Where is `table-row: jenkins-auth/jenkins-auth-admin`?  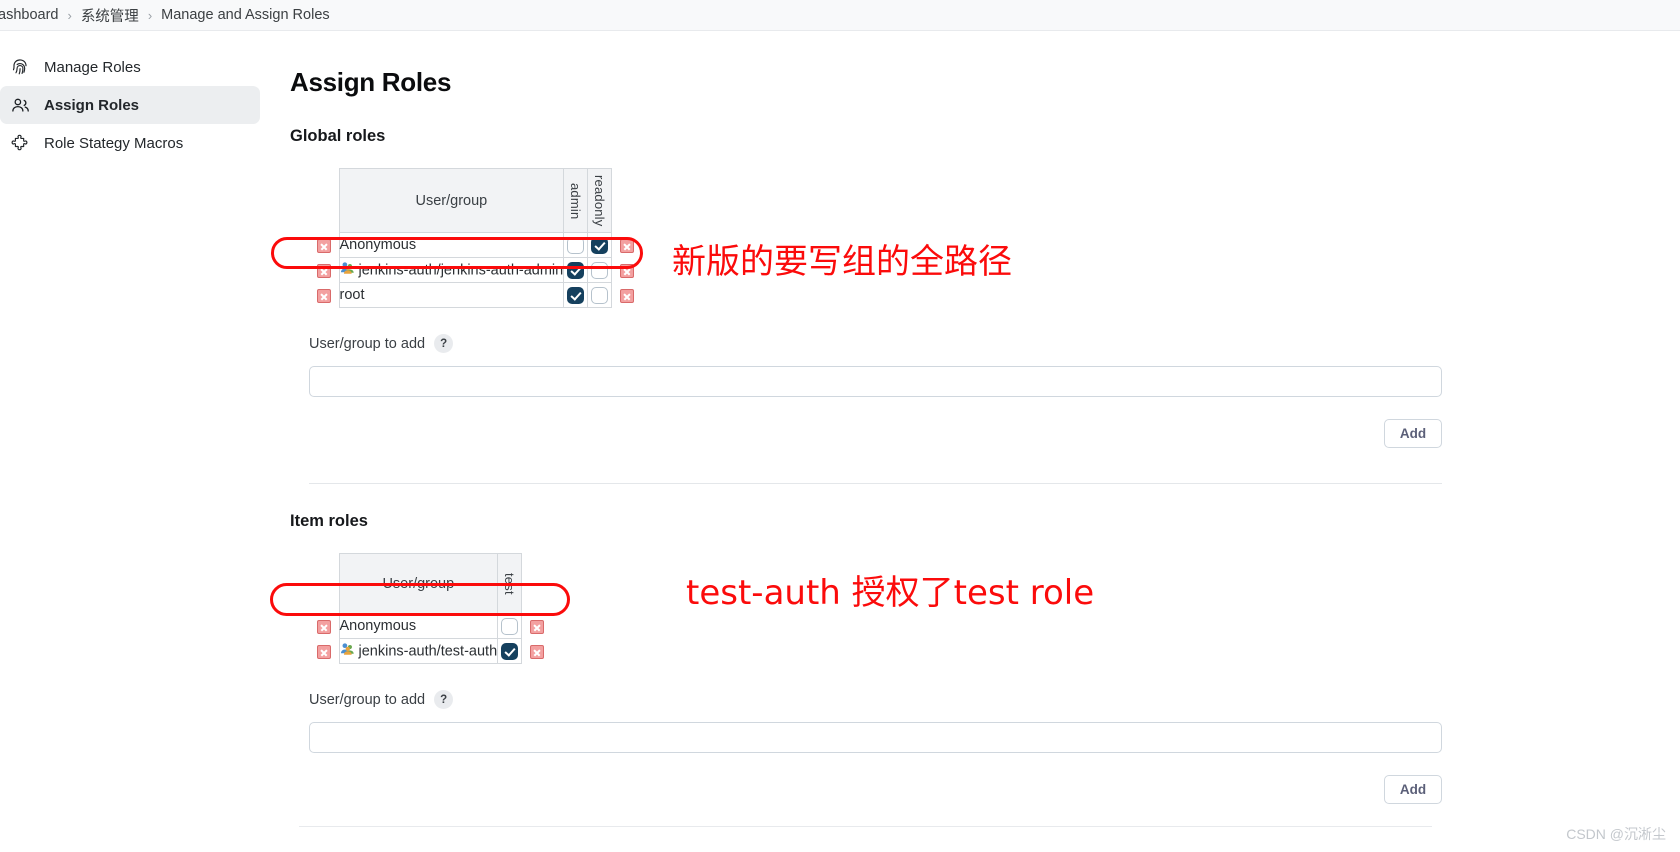 table-row: jenkins-auth/jenkins-auth-admin is located at coordinates (475, 270).